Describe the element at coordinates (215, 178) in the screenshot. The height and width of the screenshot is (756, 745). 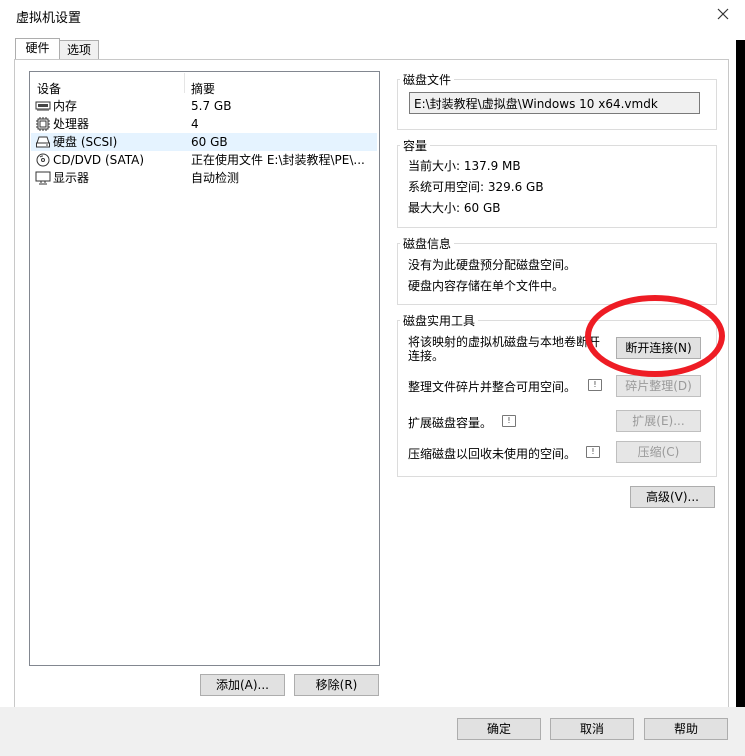
I see `device-summary: 自动检测` at that location.